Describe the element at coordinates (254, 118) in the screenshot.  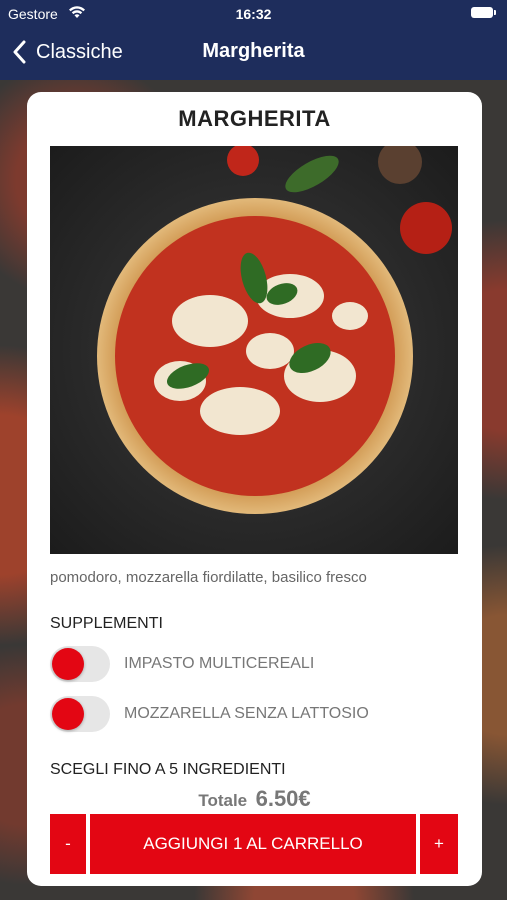
I see `product-name: MARGHERITA` at that location.